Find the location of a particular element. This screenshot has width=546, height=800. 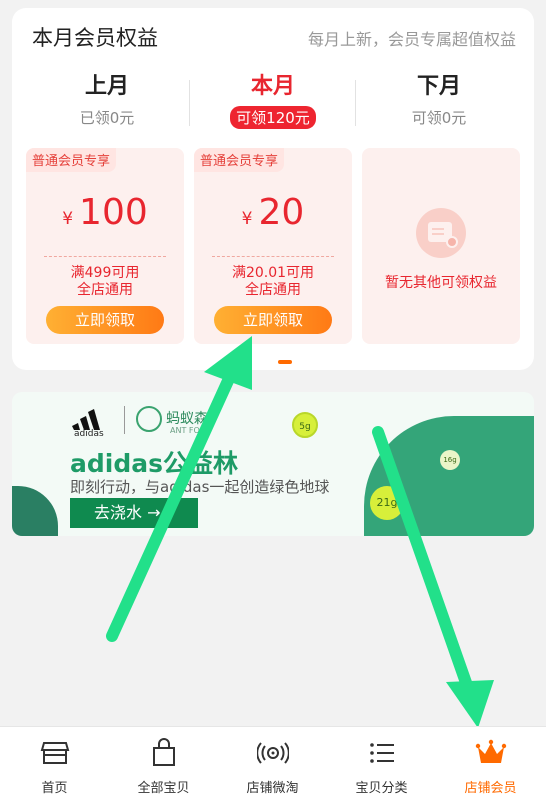

coupon-card: 普通会员专享 ¥20 满20.01可用 全店通用 立即领取 is located at coordinates (273, 246).